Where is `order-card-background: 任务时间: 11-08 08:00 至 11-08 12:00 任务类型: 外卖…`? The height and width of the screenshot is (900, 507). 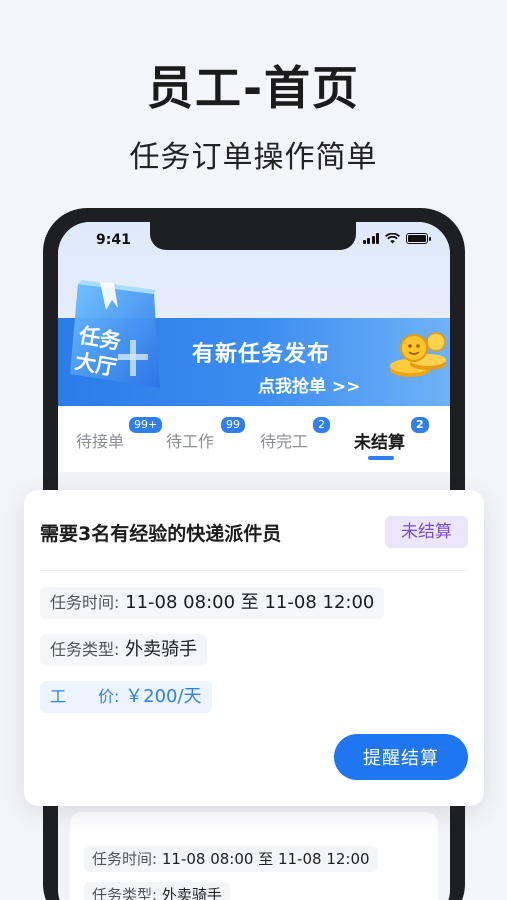 order-card-background: 任务时间: 11-08 08:00 至 11-08 12:00 任务类型: 外卖… is located at coordinates (254, 856).